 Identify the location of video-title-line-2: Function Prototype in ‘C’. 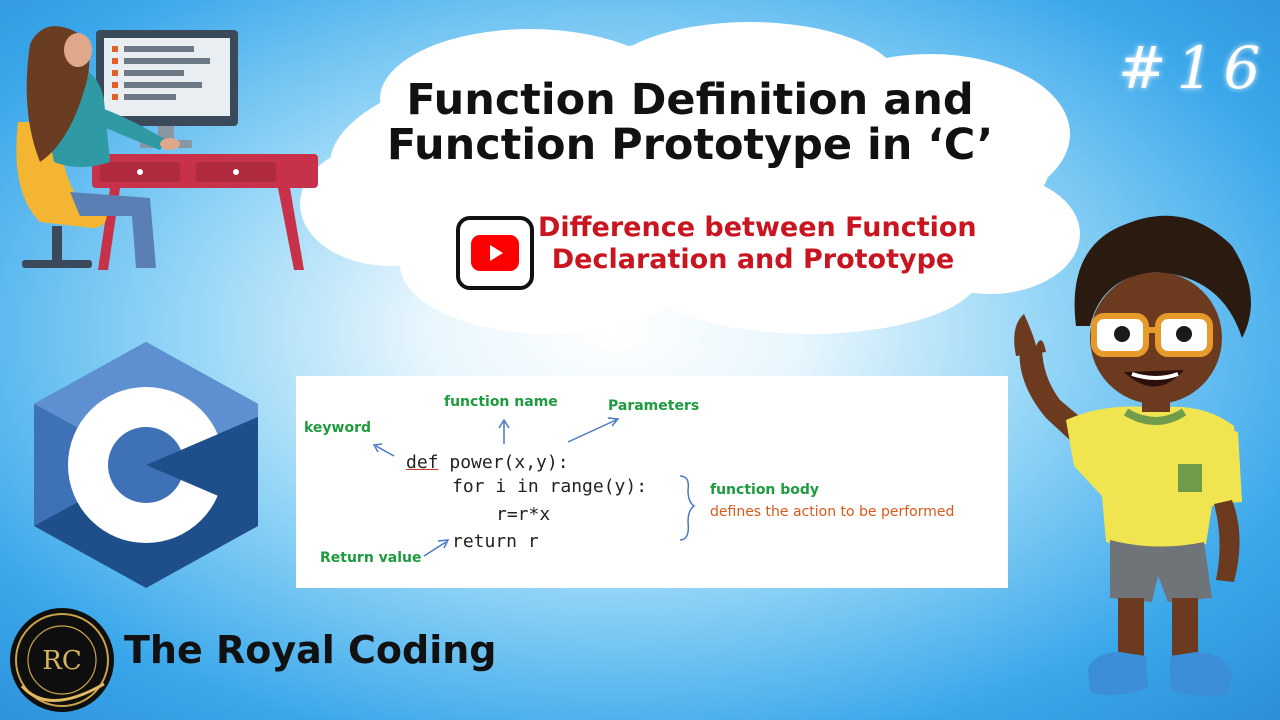
(690, 145).